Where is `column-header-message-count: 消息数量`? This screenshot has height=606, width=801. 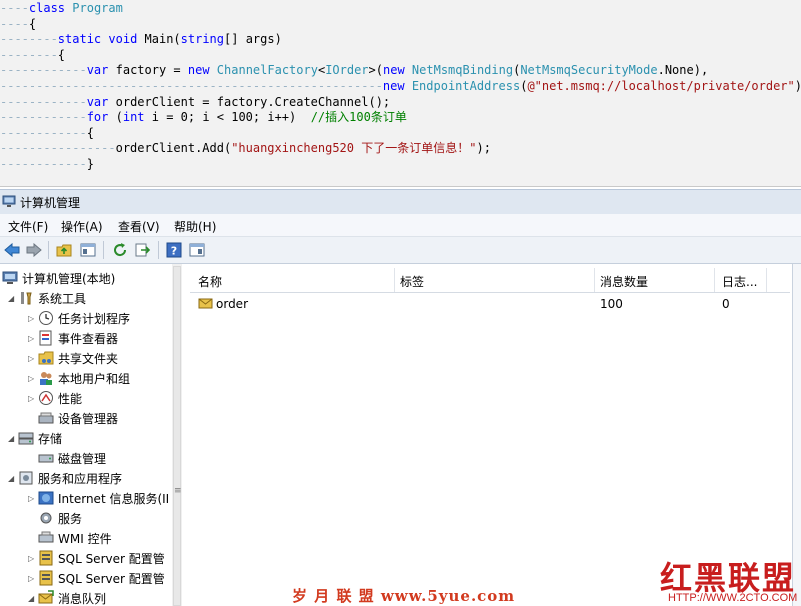 column-header-message-count: 消息数量 is located at coordinates (624, 281).